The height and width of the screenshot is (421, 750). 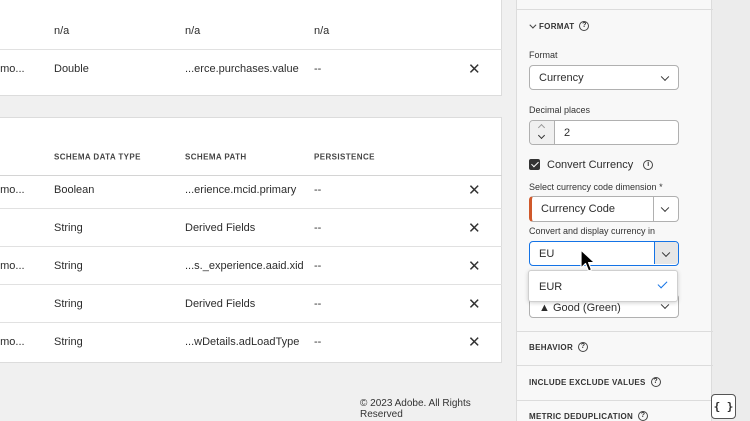 I want to click on cell-schema-path: ...erce.purchases.value, so click(x=242, y=69).